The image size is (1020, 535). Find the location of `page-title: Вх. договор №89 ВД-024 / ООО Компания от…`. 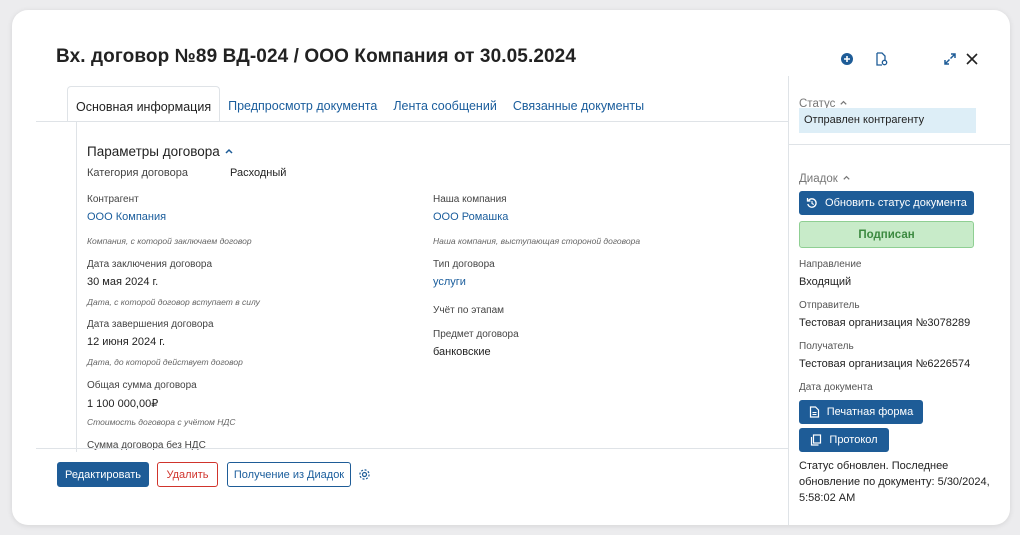

page-title: Вх. договор №89 ВД-024 / ООО Компания от… is located at coordinates (316, 56).